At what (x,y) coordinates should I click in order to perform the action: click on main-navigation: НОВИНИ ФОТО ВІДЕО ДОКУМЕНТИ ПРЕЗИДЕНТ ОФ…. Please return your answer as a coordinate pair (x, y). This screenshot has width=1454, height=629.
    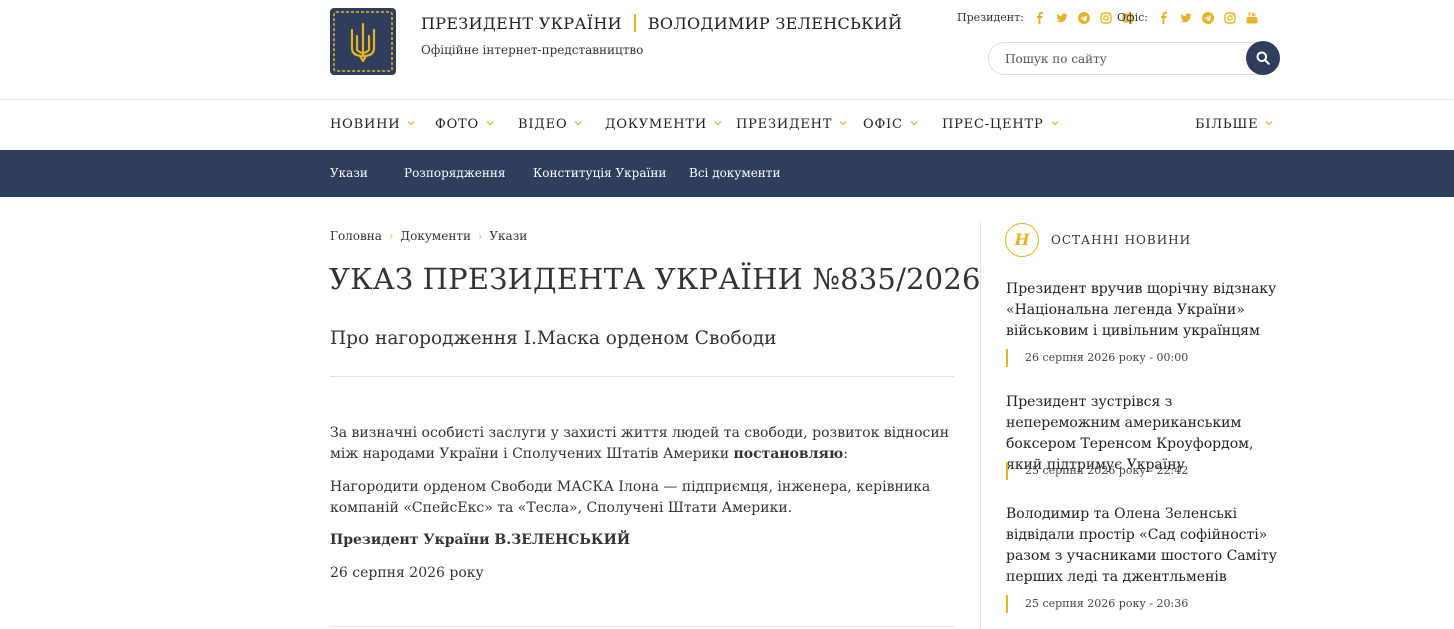
    Looking at the image, I should click on (727, 125).